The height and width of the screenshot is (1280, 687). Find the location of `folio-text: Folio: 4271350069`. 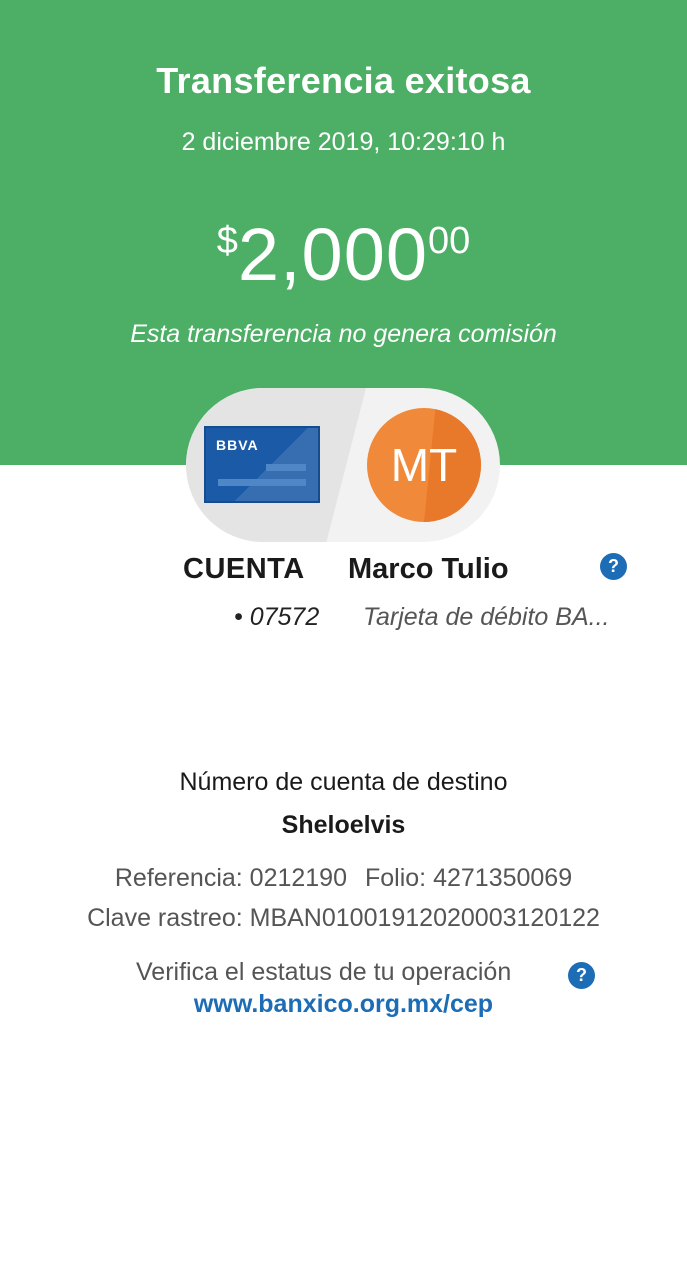

folio-text: Folio: 4271350069 is located at coordinates (469, 878).